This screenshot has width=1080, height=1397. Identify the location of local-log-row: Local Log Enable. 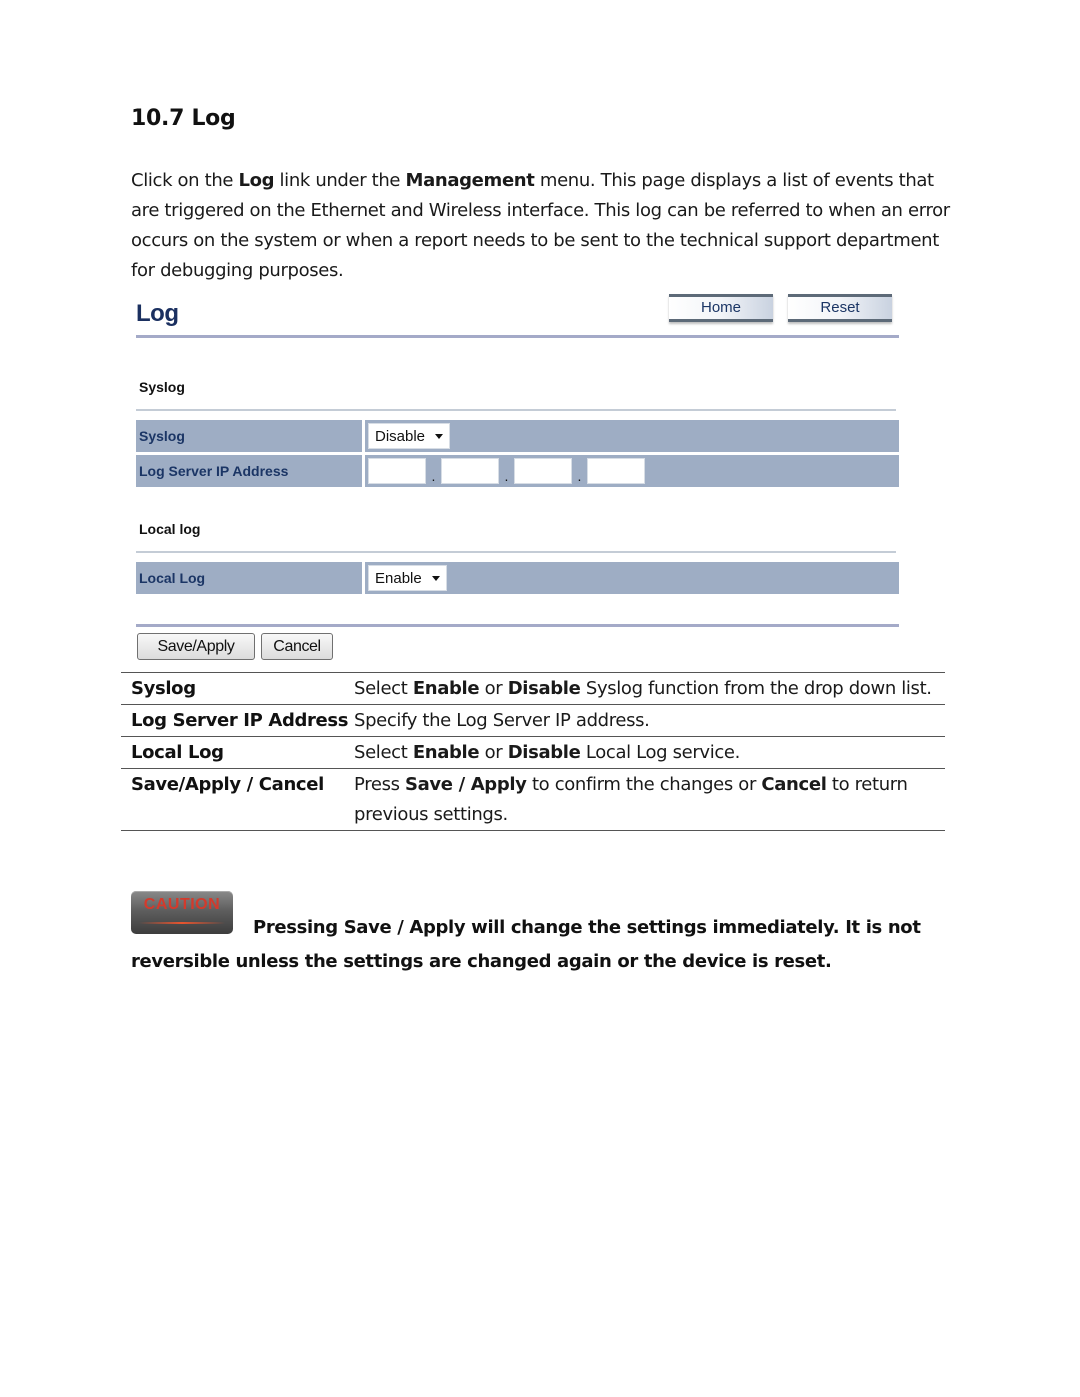
(517, 578).